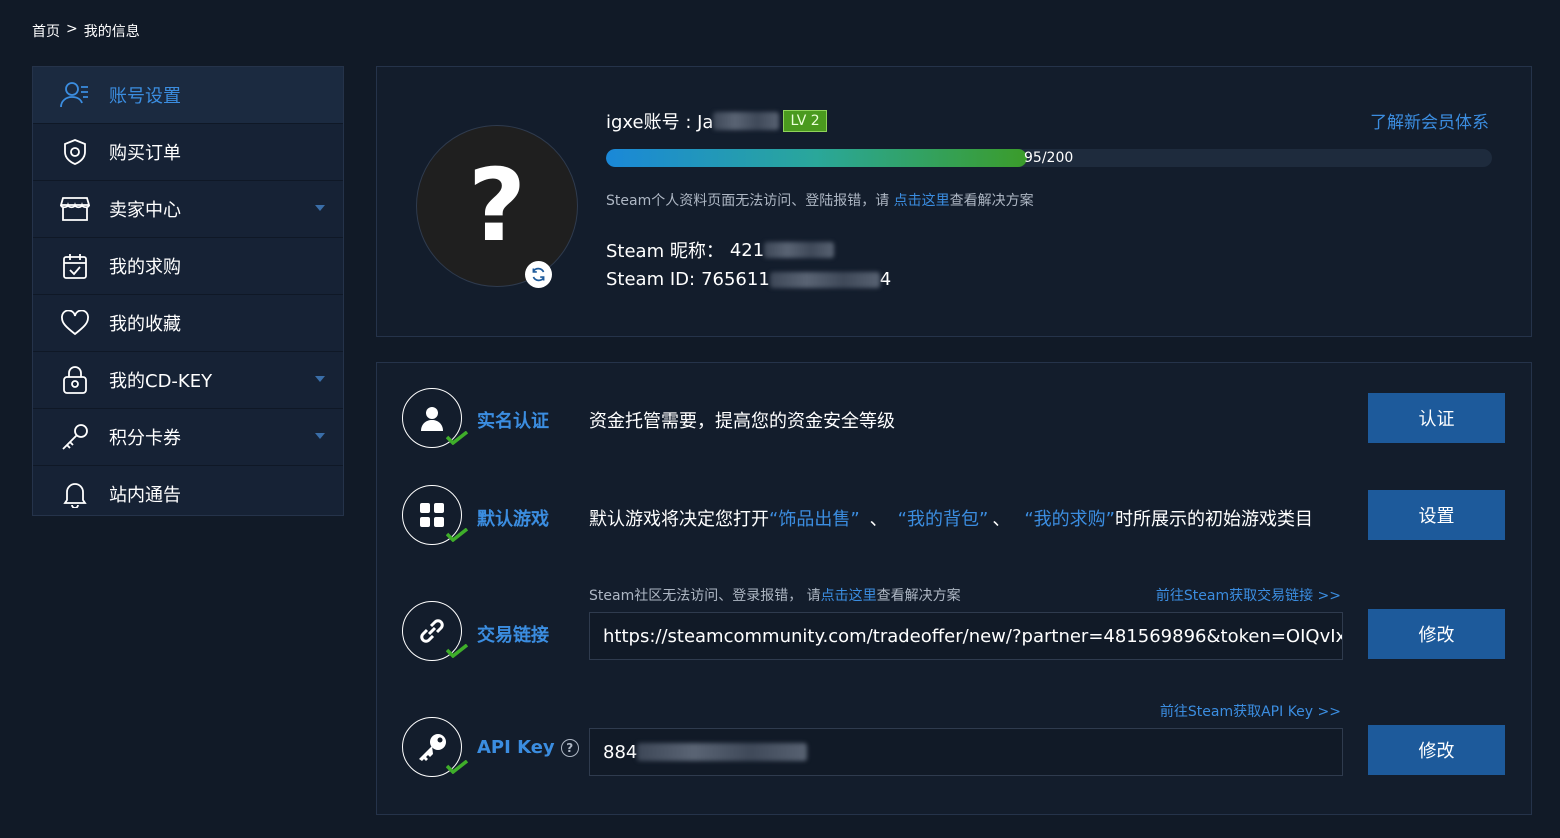 This screenshot has height=838, width=1560. I want to click on calendar-check-icon, so click(75, 266).